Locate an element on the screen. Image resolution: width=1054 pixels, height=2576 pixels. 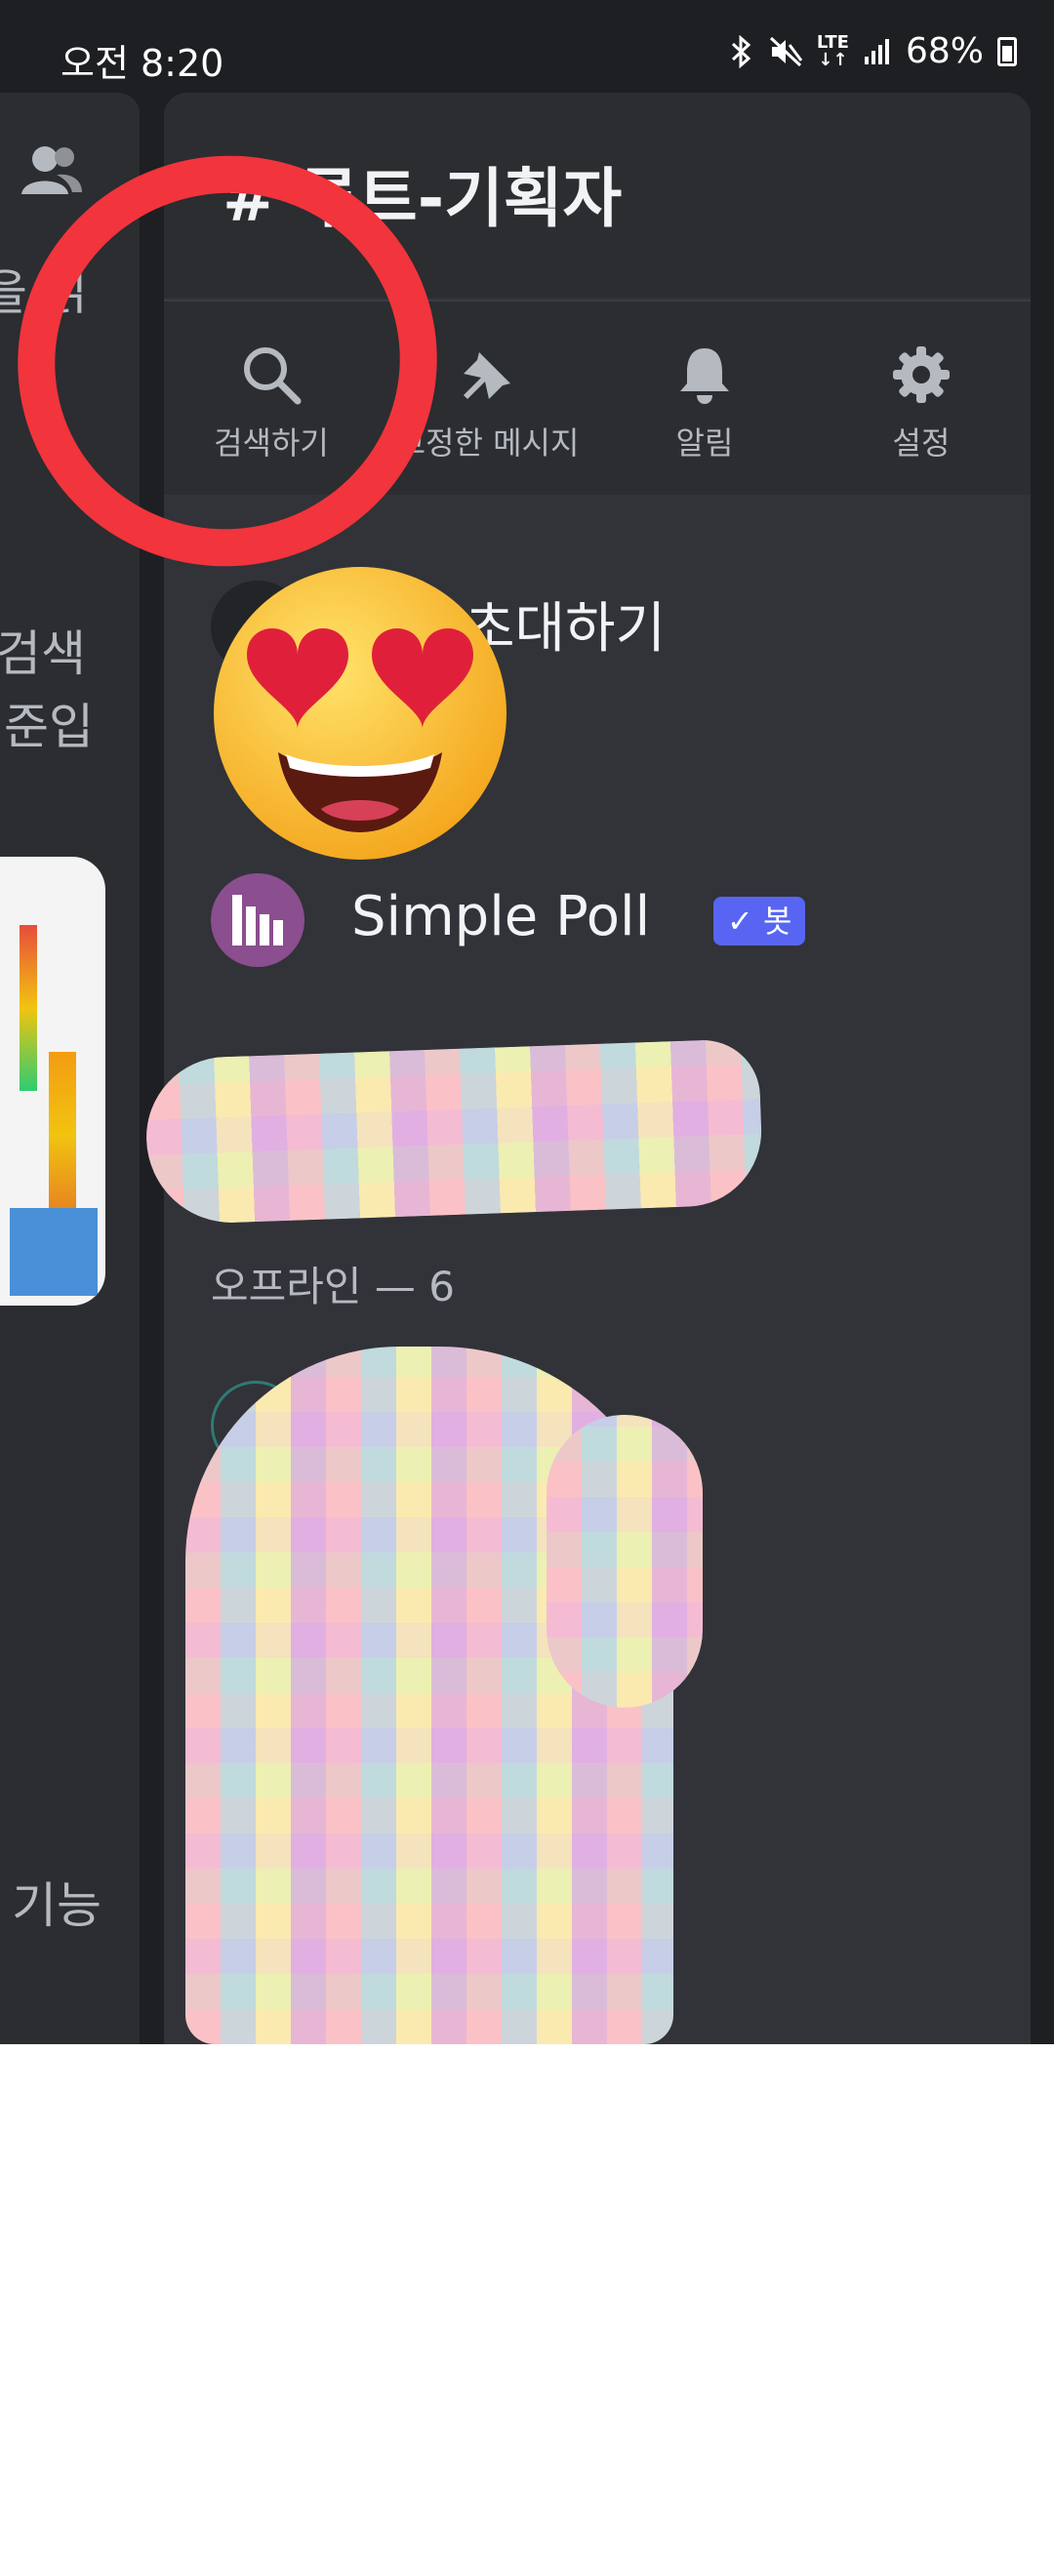
network-indicator: LTE ↓↑ is located at coordinates (832, 50).